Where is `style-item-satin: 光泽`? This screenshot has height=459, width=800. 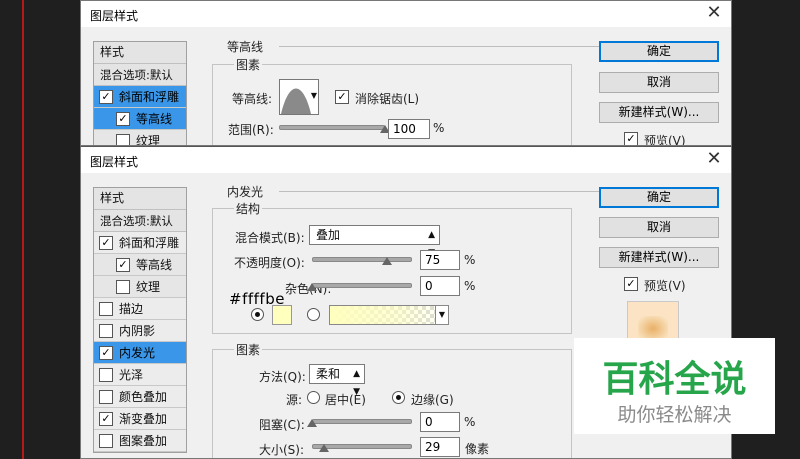
style-item-satin: 光泽 is located at coordinates (140, 375).